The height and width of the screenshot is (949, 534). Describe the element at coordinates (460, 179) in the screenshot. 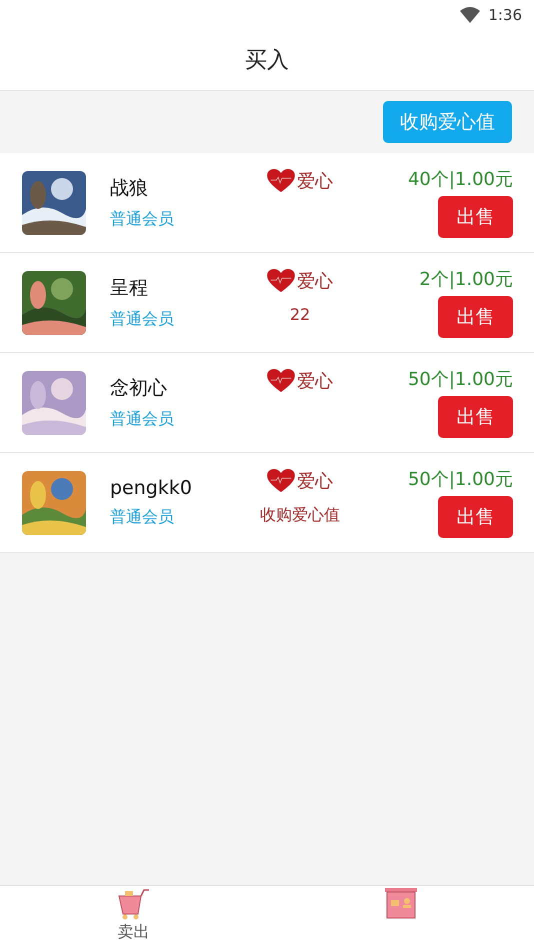

I see `price-text: 40个|1.00元` at that location.